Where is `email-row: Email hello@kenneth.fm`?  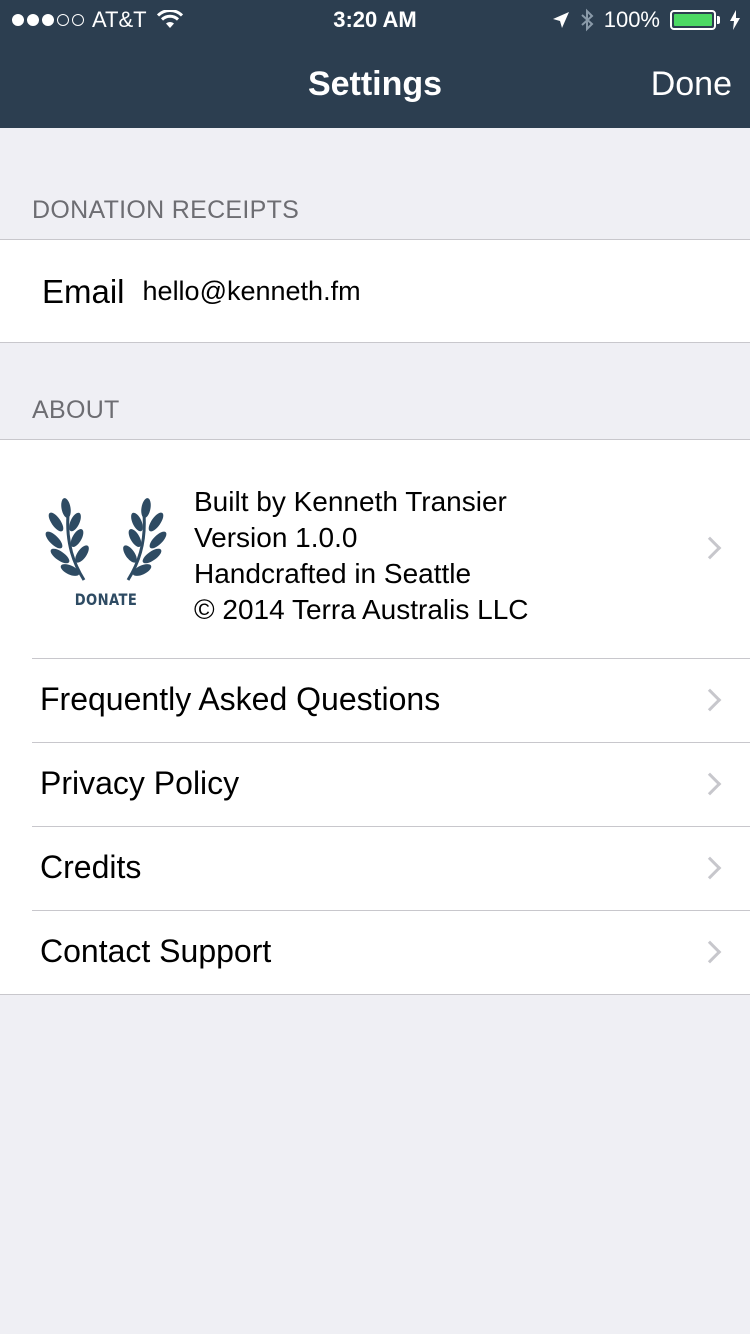
email-row: Email hello@kenneth.fm is located at coordinates (375, 291).